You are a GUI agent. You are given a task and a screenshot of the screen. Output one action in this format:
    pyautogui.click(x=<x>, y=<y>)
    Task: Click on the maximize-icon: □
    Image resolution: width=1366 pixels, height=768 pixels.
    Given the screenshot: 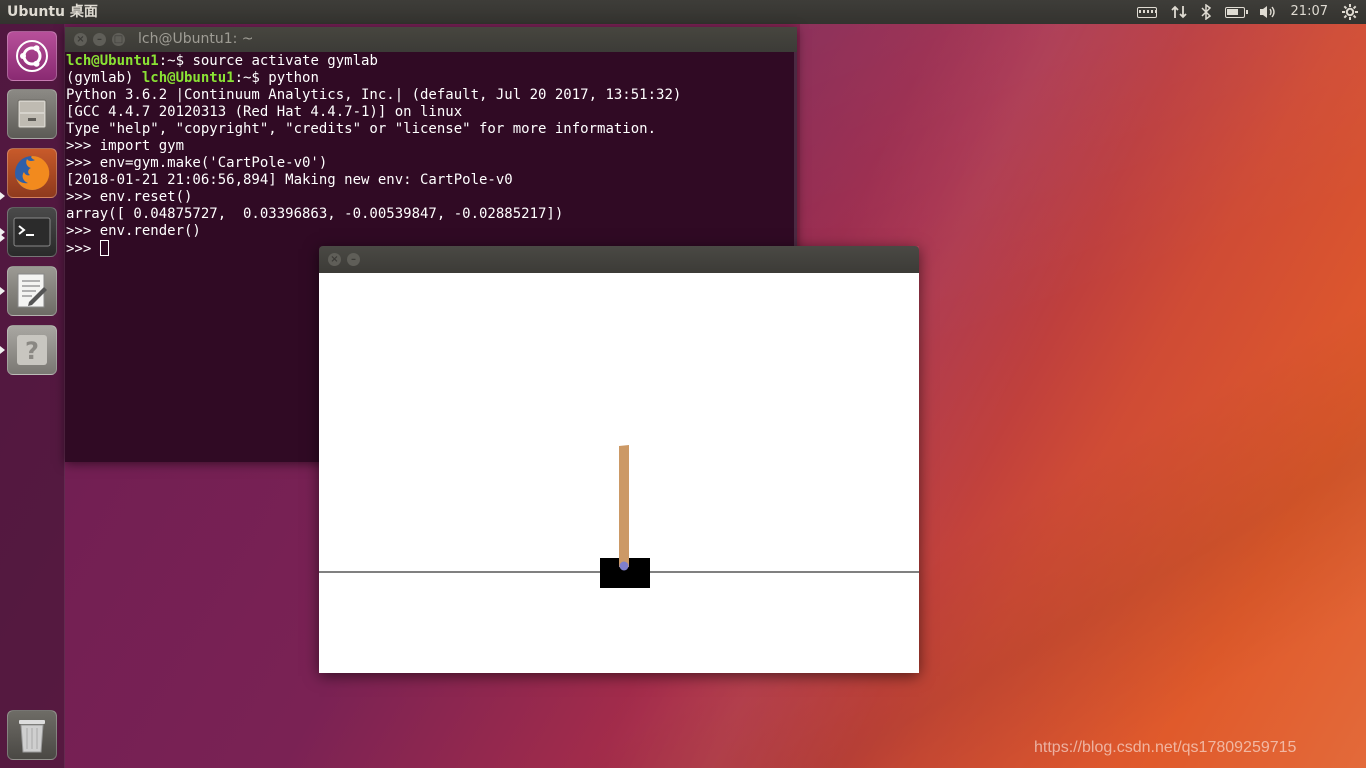 What is the action you would take?
    pyautogui.click(x=118, y=39)
    